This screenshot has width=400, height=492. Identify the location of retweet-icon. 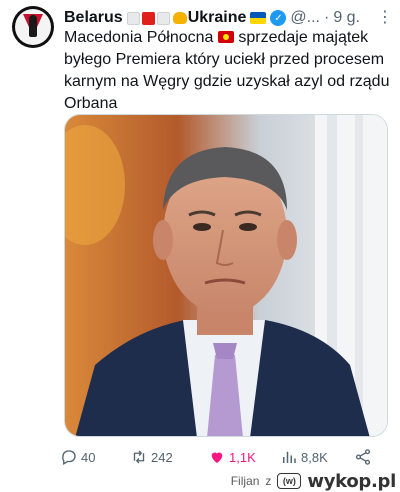
(139, 457).